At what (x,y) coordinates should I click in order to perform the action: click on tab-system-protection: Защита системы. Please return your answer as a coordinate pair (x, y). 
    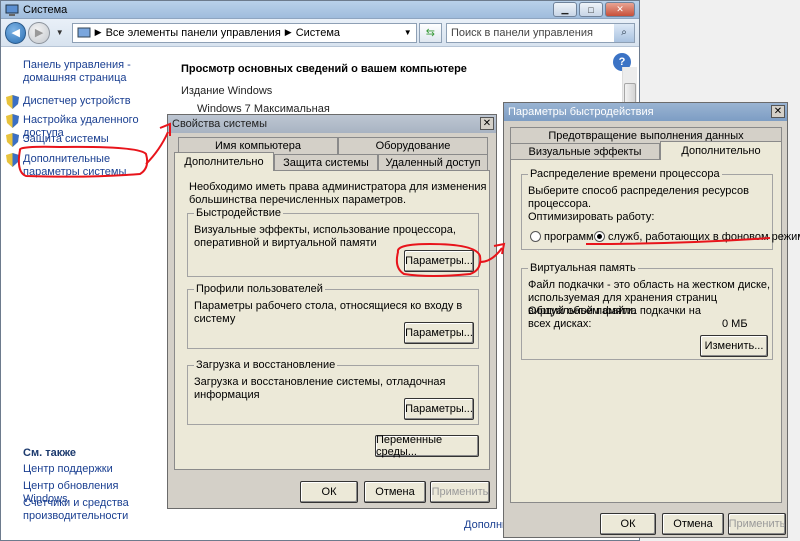
    Looking at the image, I should click on (326, 162).